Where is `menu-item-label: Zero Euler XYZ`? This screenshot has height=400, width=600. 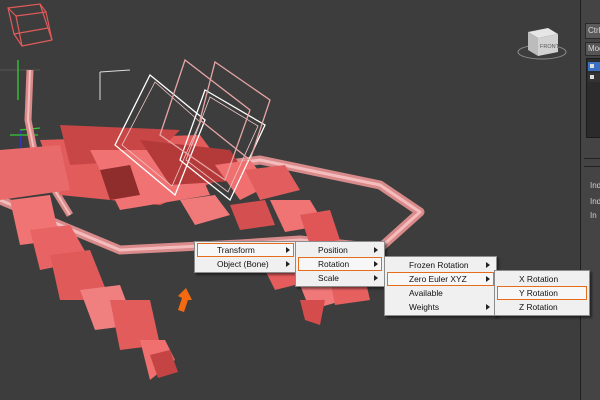 menu-item-label: Zero Euler XYZ is located at coordinates (438, 279).